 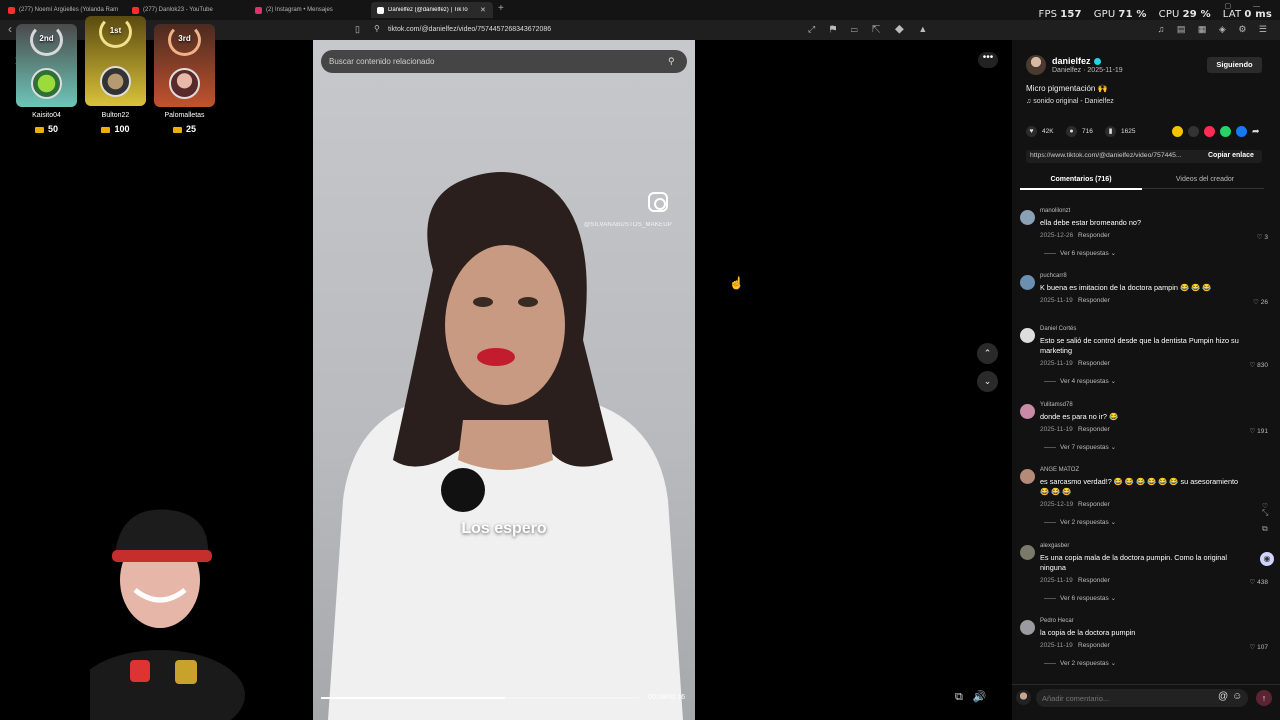 I want to click on volume-icon: 🔊, so click(x=985, y=697).